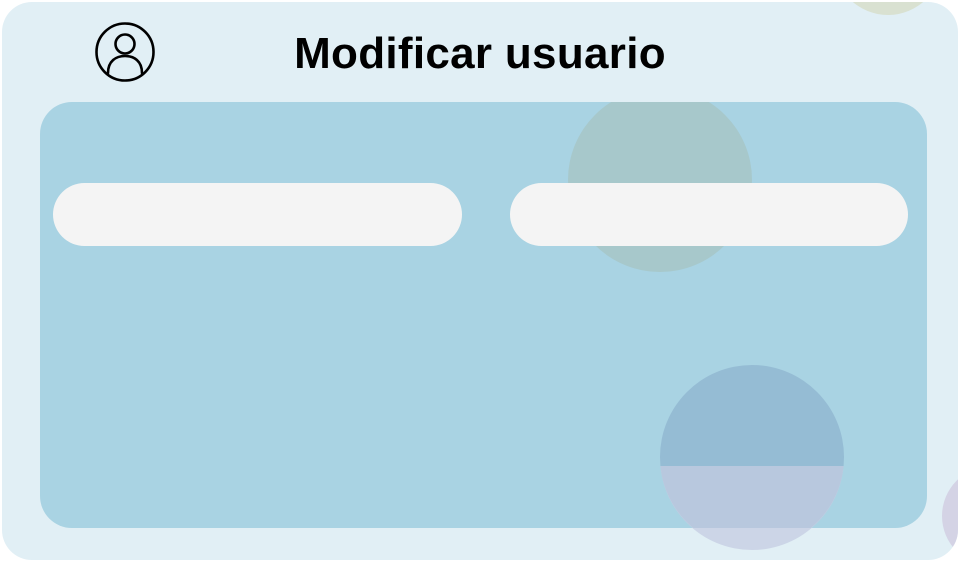 This screenshot has width=960, height=565. What do you see at coordinates (257, 214) in the screenshot?
I see `text-input-left` at bounding box center [257, 214].